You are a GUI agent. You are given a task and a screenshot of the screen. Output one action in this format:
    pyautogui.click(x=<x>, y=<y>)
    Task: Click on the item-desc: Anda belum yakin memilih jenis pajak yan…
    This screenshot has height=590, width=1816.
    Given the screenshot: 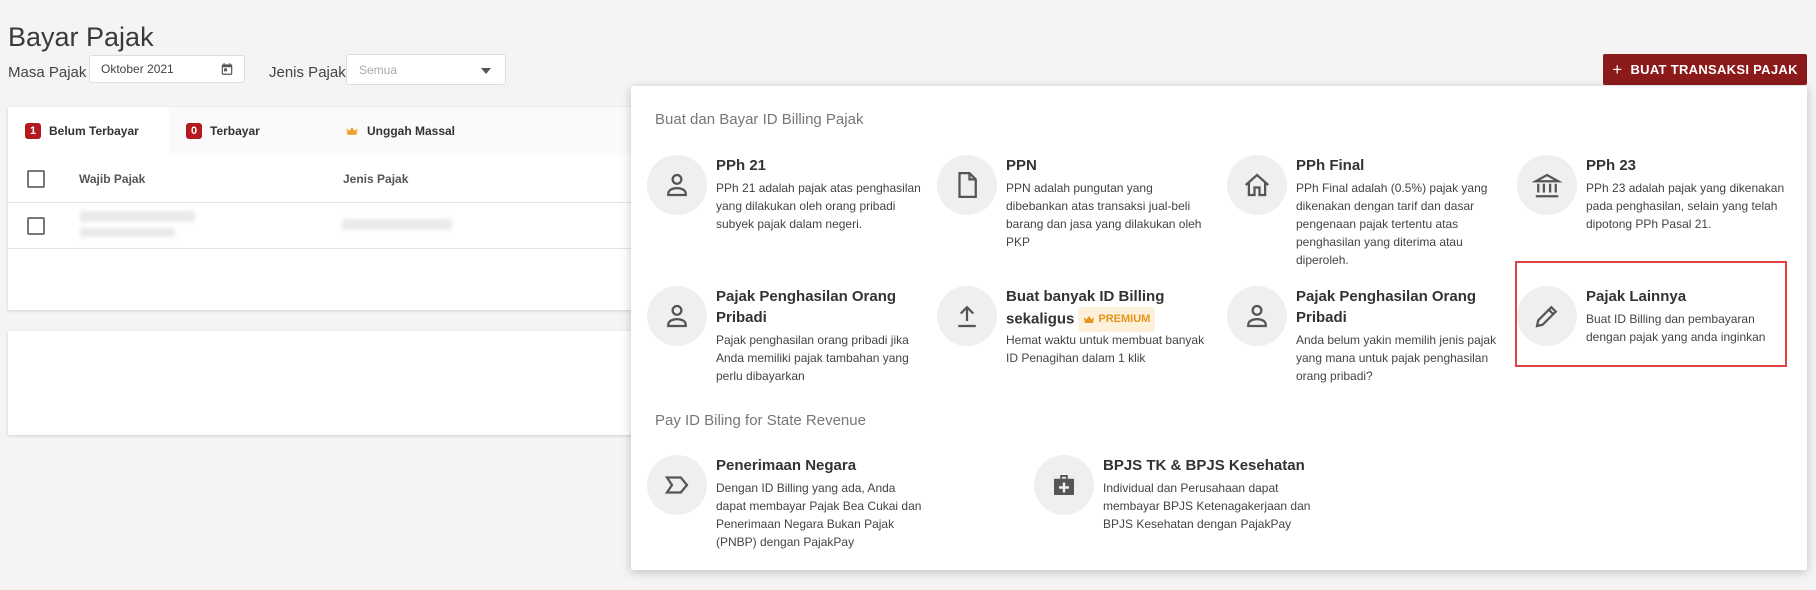 What is the action you would take?
    pyautogui.click(x=1396, y=358)
    